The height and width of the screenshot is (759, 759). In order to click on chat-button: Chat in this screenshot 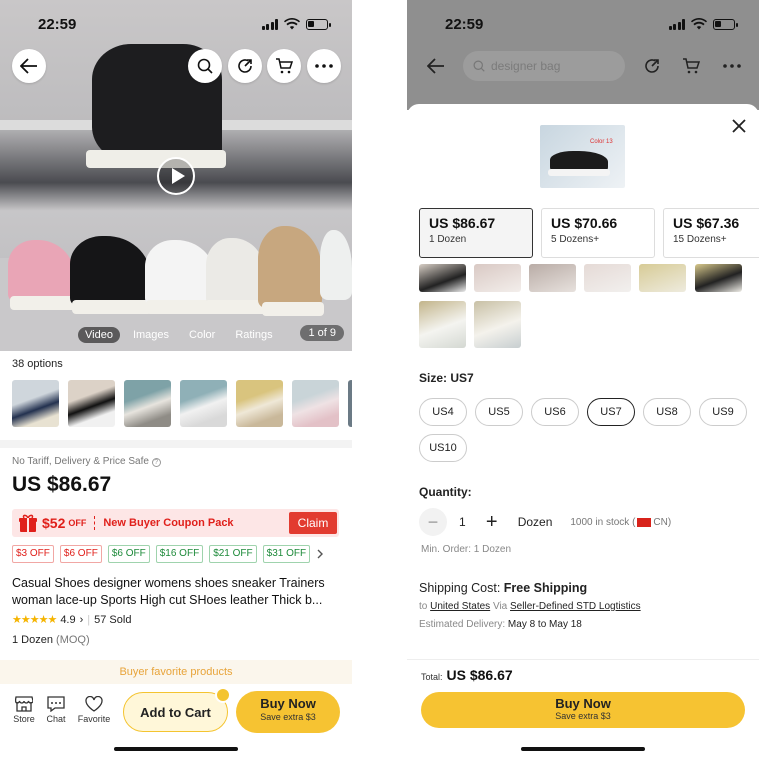, I will do `click(56, 710)`.